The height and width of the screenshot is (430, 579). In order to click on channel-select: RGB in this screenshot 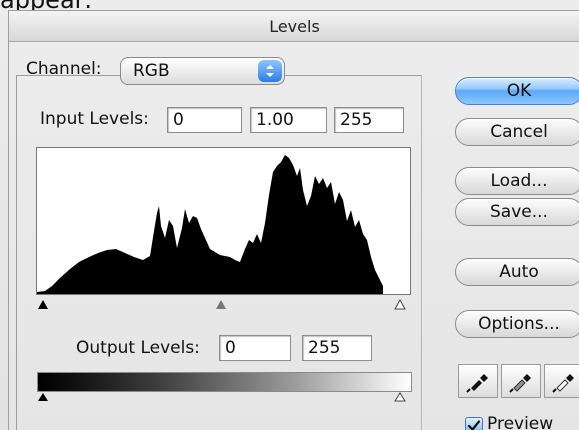, I will do `click(202, 71)`.